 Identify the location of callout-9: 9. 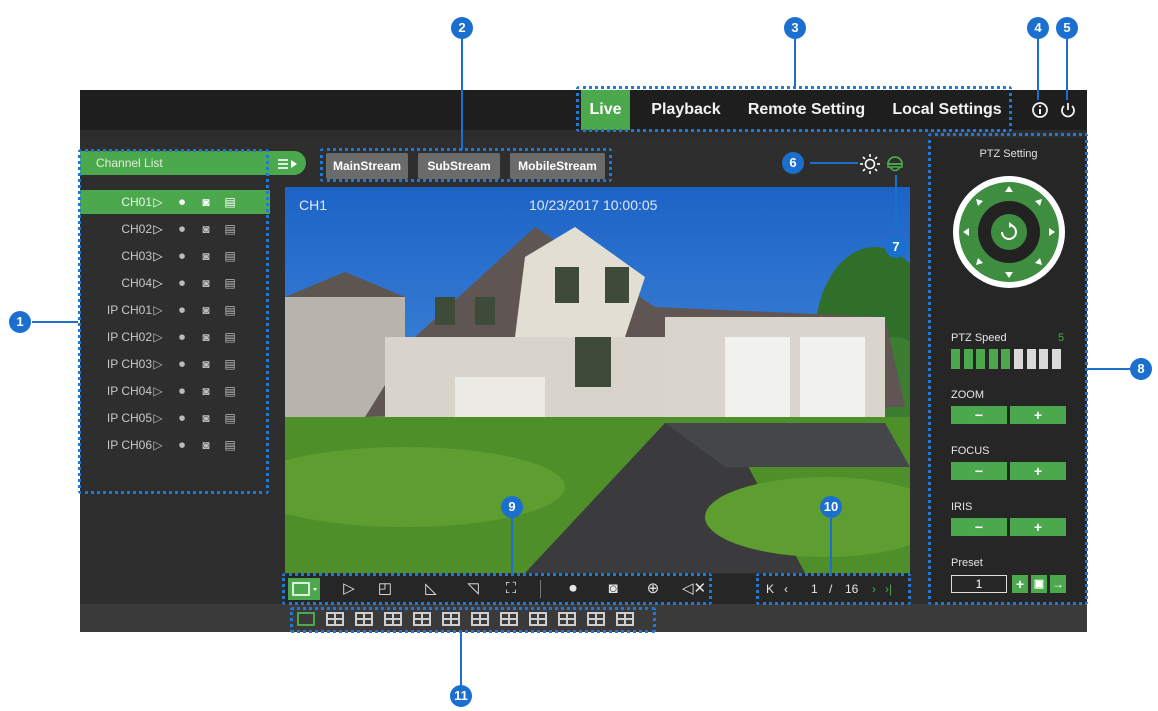
(512, 507).